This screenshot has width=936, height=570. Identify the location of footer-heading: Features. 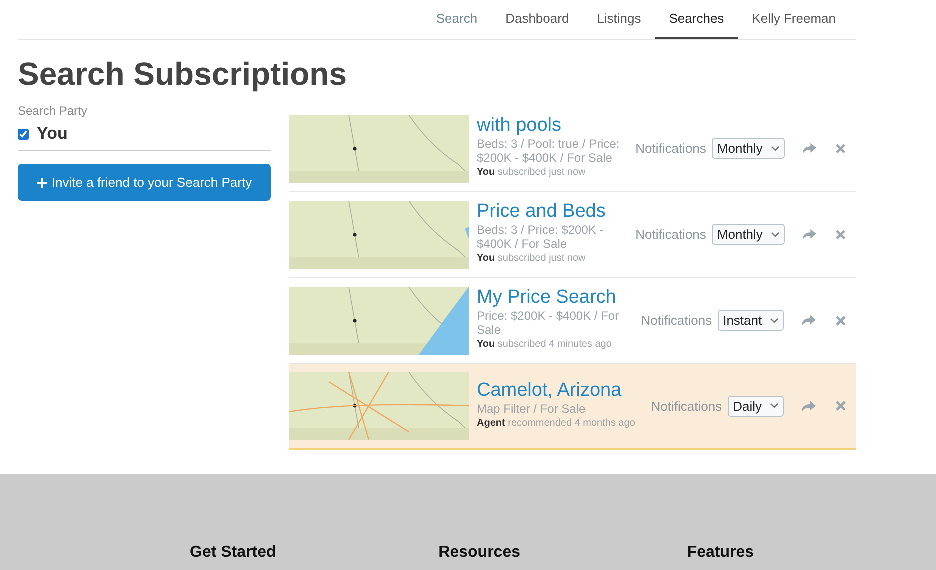
(721, 553).